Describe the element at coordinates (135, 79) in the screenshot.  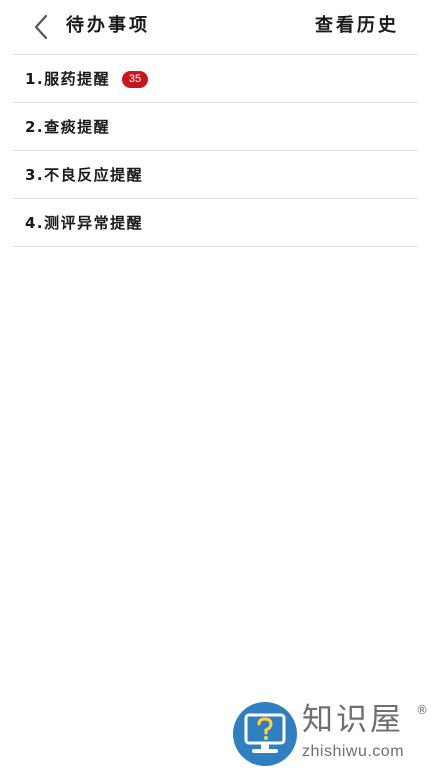
I see `count-badge: 35` at that location.